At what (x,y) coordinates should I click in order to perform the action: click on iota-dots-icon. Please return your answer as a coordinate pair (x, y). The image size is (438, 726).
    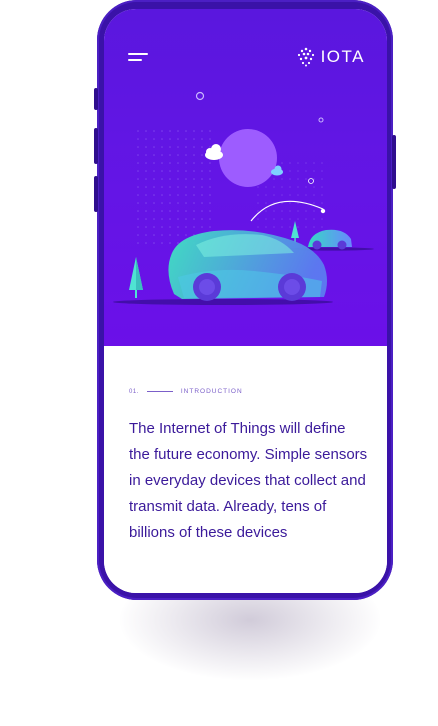
    Looking at the image, I should click on (305, 57).